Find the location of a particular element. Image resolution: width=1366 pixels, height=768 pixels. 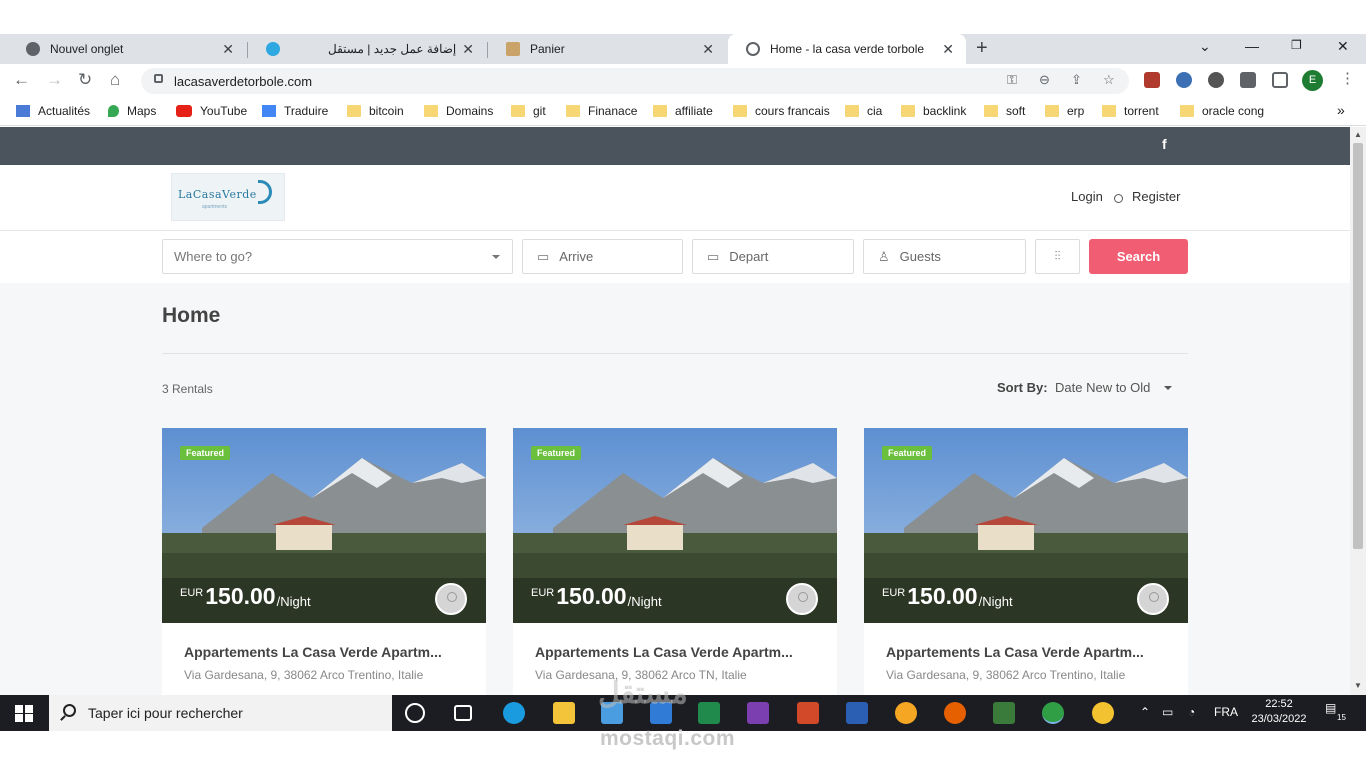

sort-select: Date New to Old is located at coordinates (1102, 387).